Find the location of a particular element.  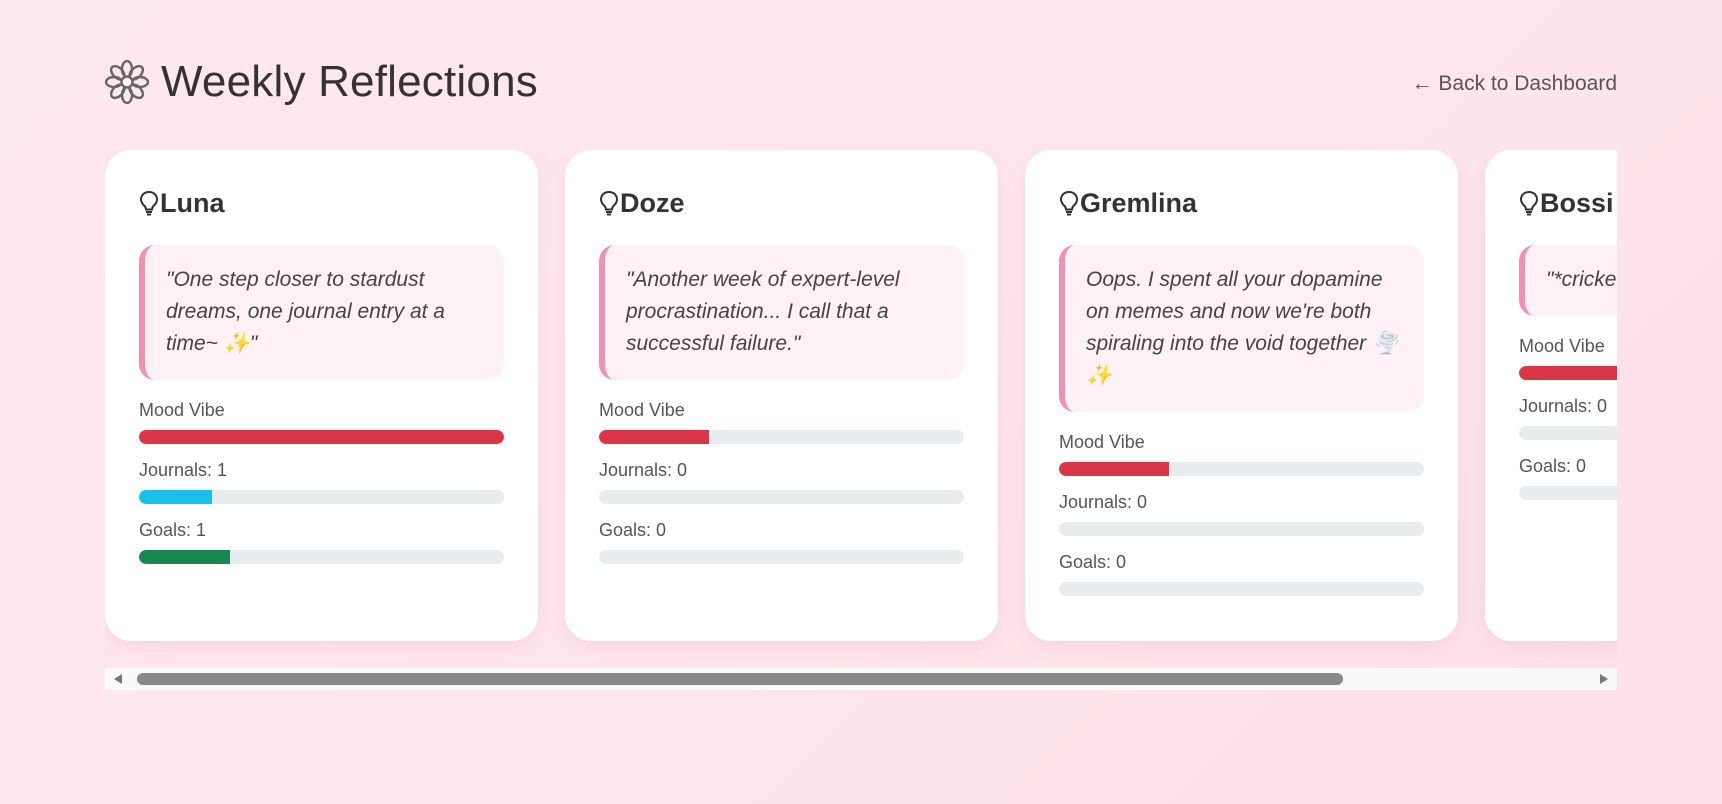

goals-bar-fill is located at coordinates (185, 557).